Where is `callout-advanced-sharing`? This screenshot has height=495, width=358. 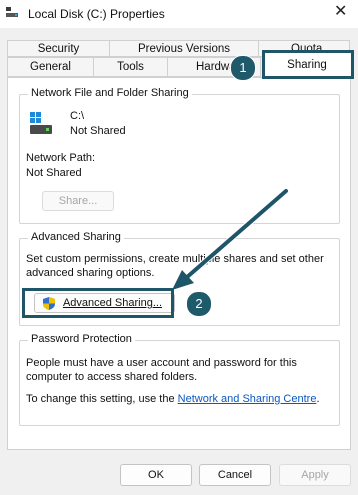
callout-advanced-sharing is located at coordinates (98, 303).